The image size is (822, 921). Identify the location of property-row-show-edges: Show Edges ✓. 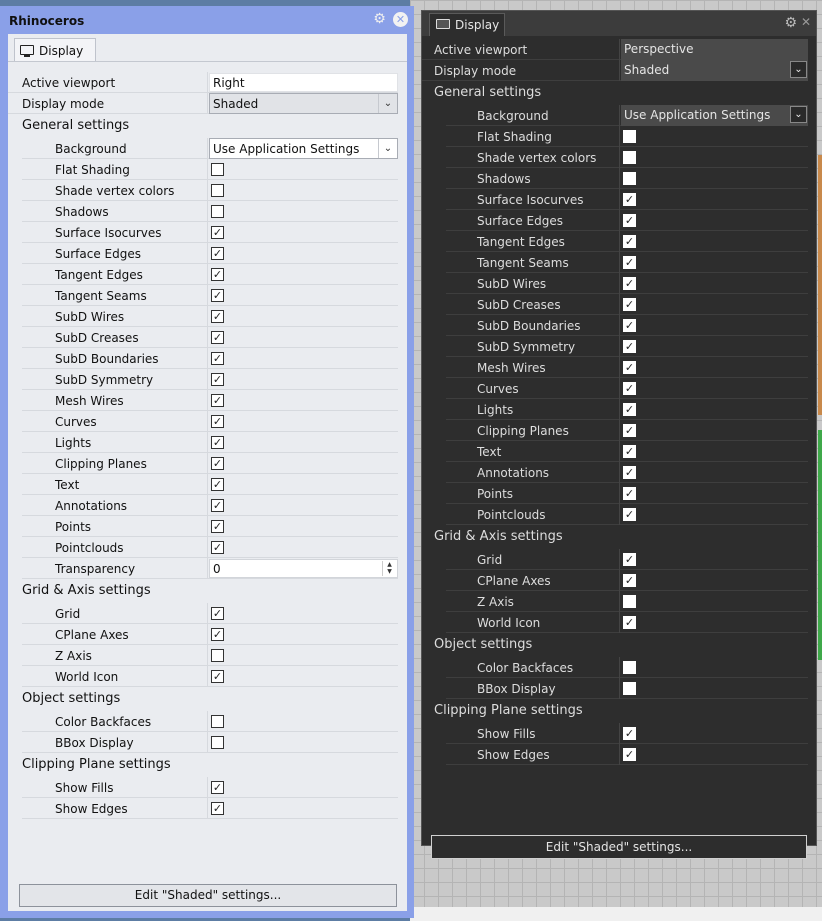
(627, 754).